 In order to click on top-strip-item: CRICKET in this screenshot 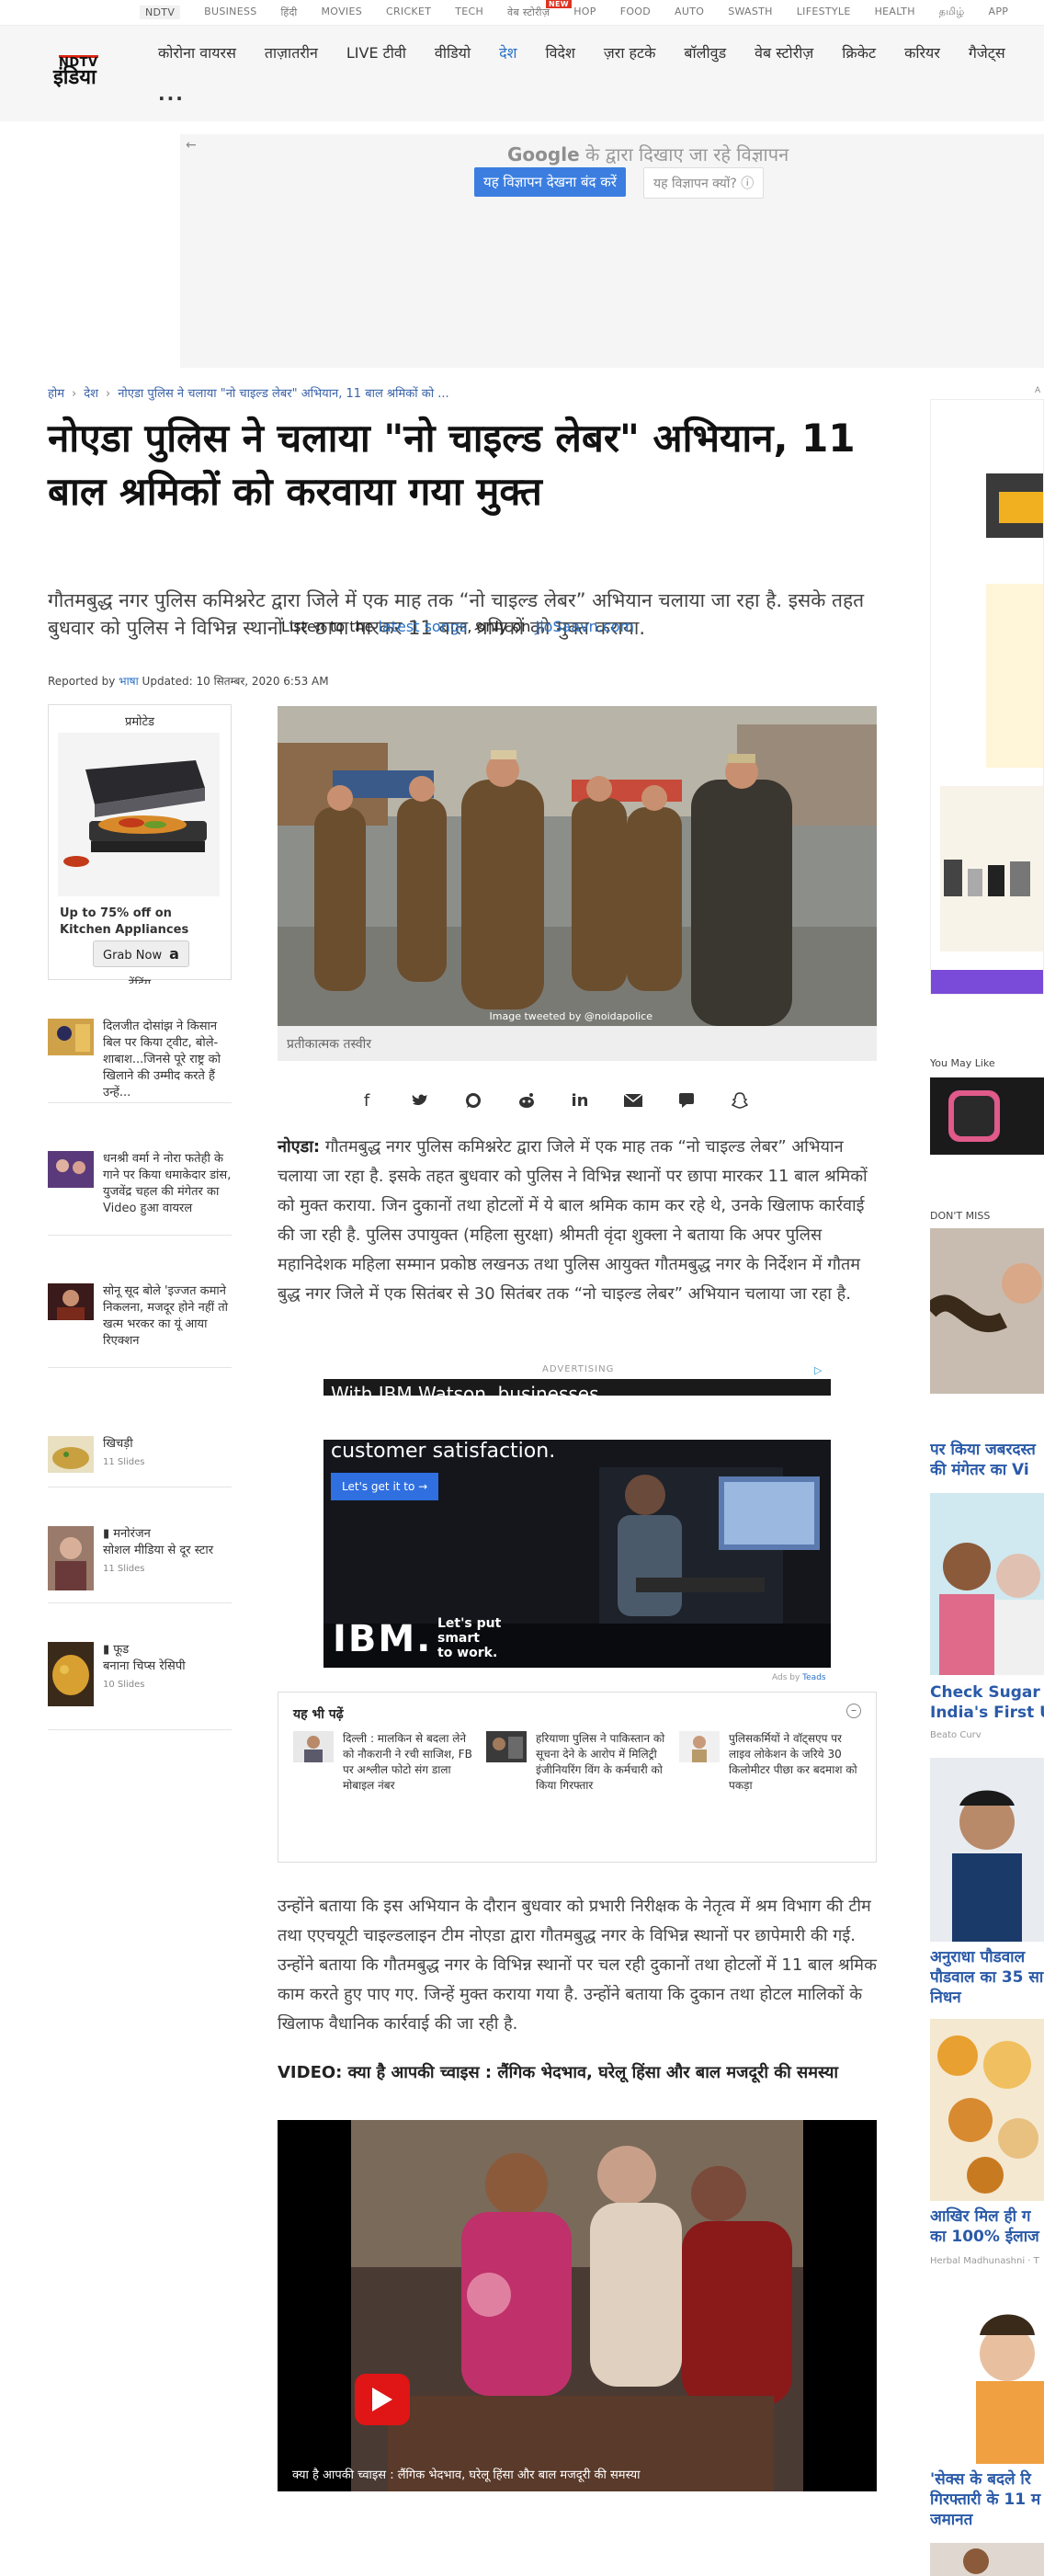, I will do `click(408, 12)`.